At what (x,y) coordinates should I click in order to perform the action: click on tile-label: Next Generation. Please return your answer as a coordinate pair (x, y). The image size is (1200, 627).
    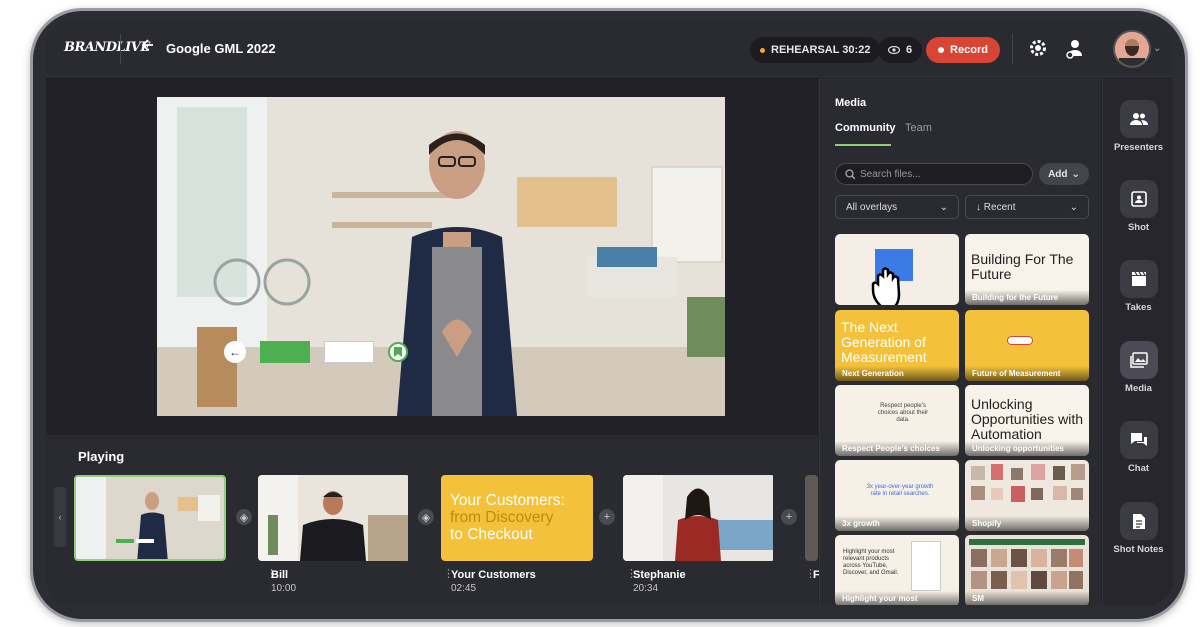
    Looking at the image, I should click on (897, 373).